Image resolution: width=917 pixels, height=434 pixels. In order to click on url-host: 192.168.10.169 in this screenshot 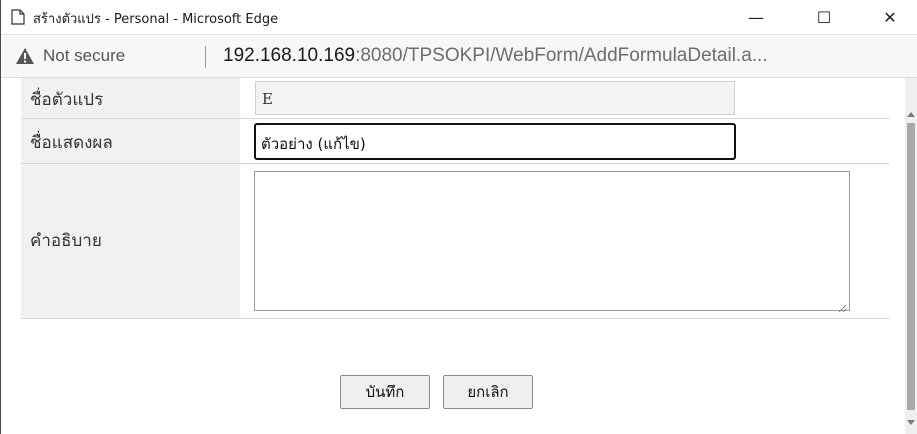, I will do `click(289, 55)`.